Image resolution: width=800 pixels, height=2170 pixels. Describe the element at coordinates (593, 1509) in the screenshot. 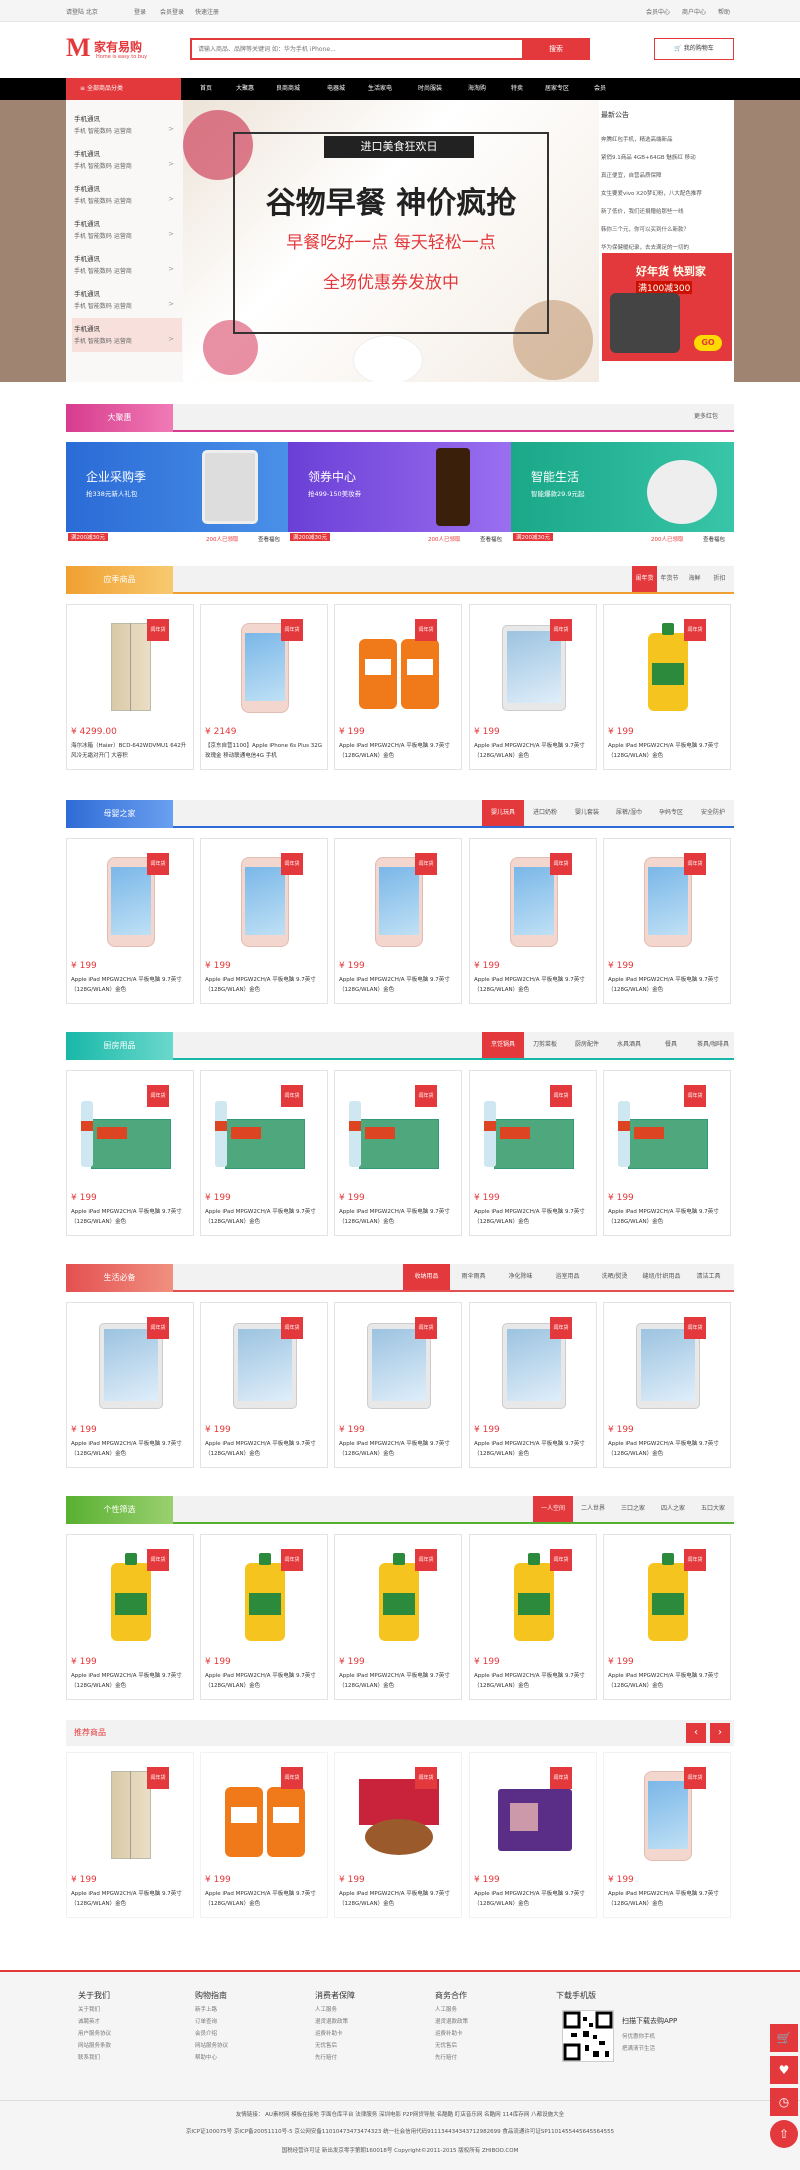

I see `tab-personal-1: 二人世界` at that location.